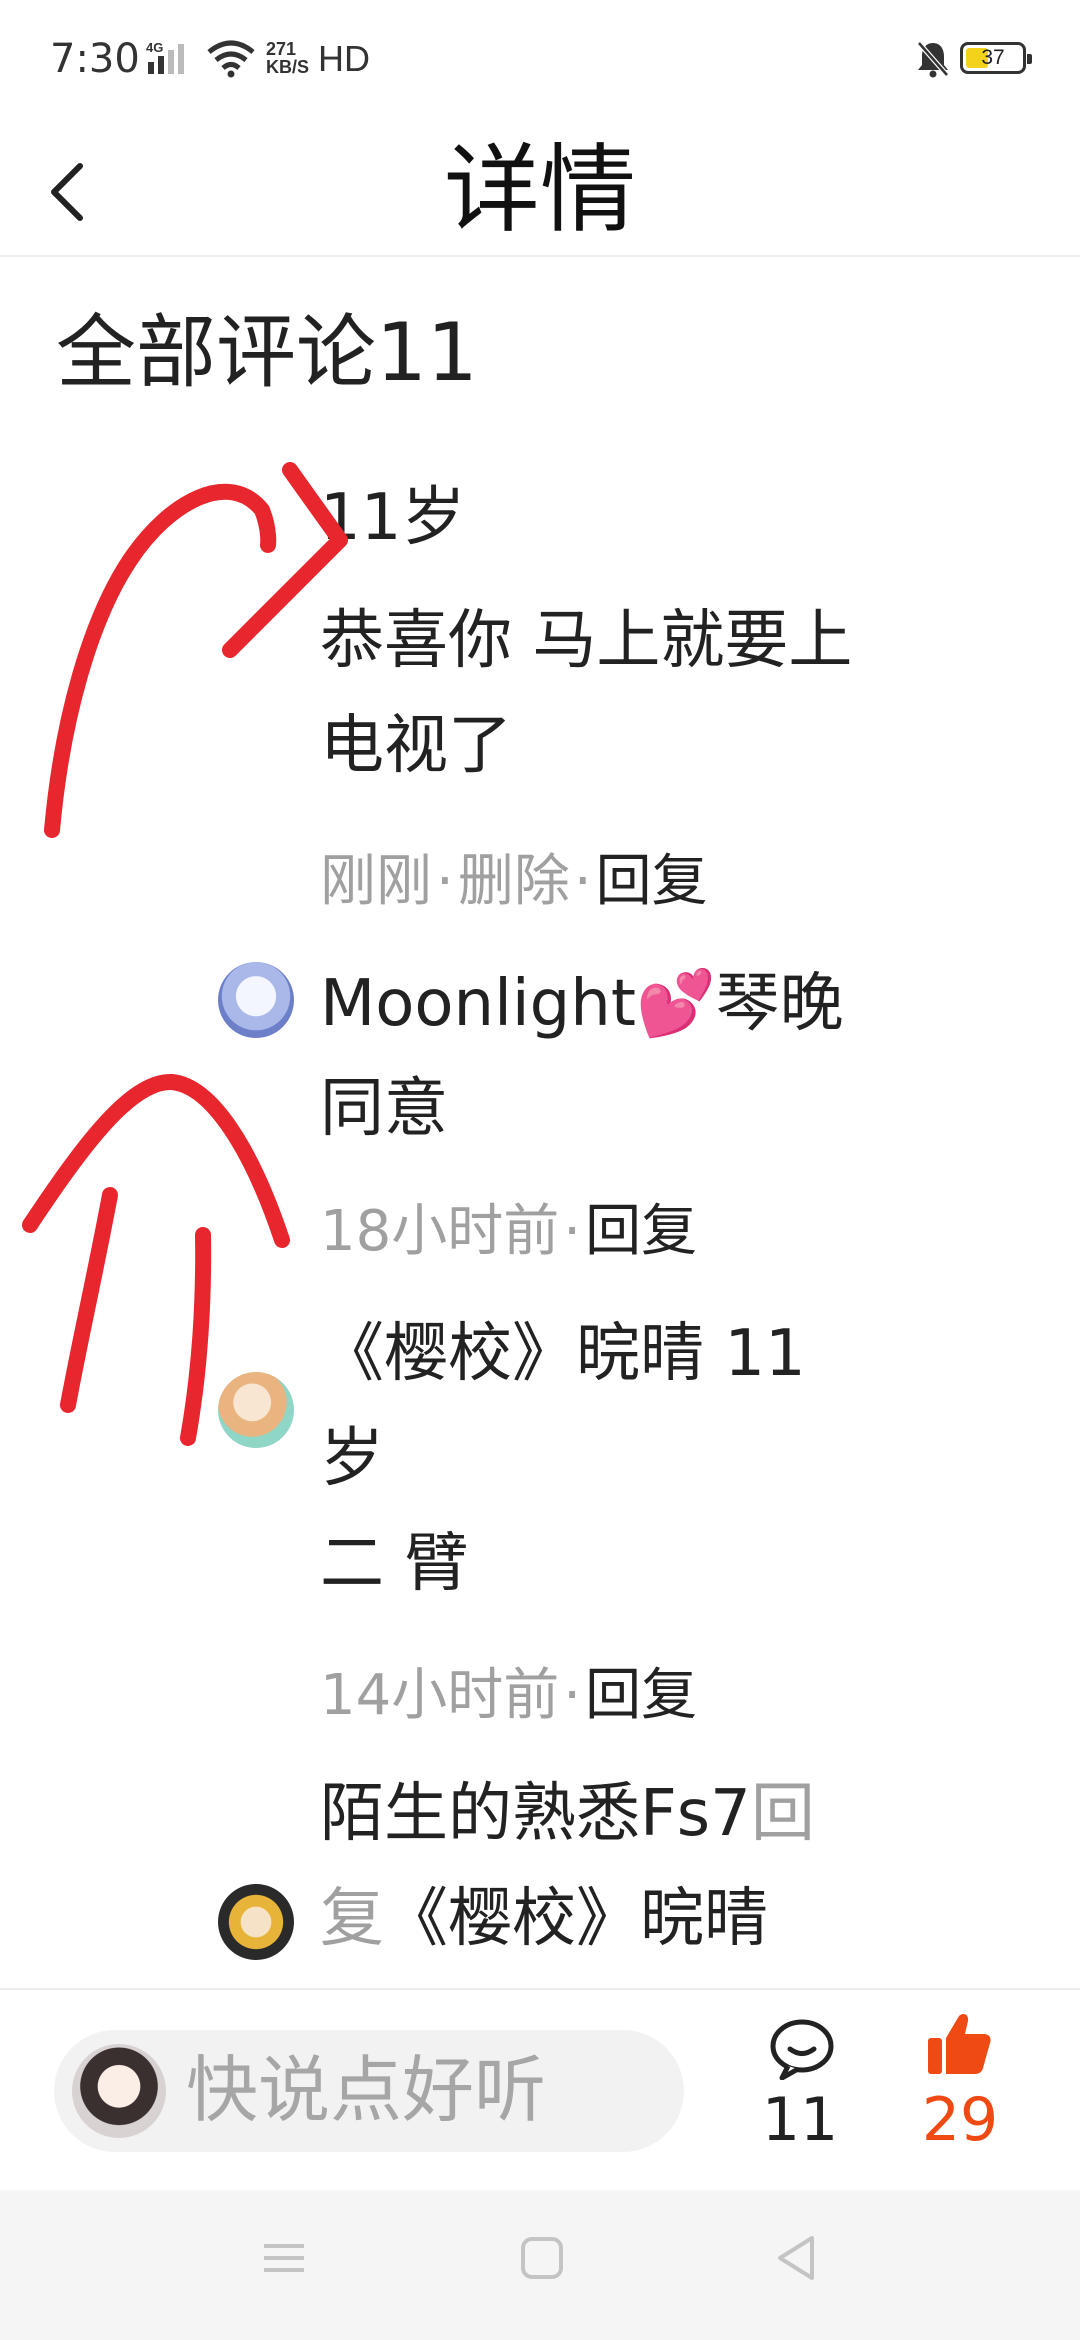 This screenshot has width=1080, height=2340. What do you see at coordinates (796, 2260) in the screenshot?
I see `back-triangle-icon` at bounding box center [796, 2260].